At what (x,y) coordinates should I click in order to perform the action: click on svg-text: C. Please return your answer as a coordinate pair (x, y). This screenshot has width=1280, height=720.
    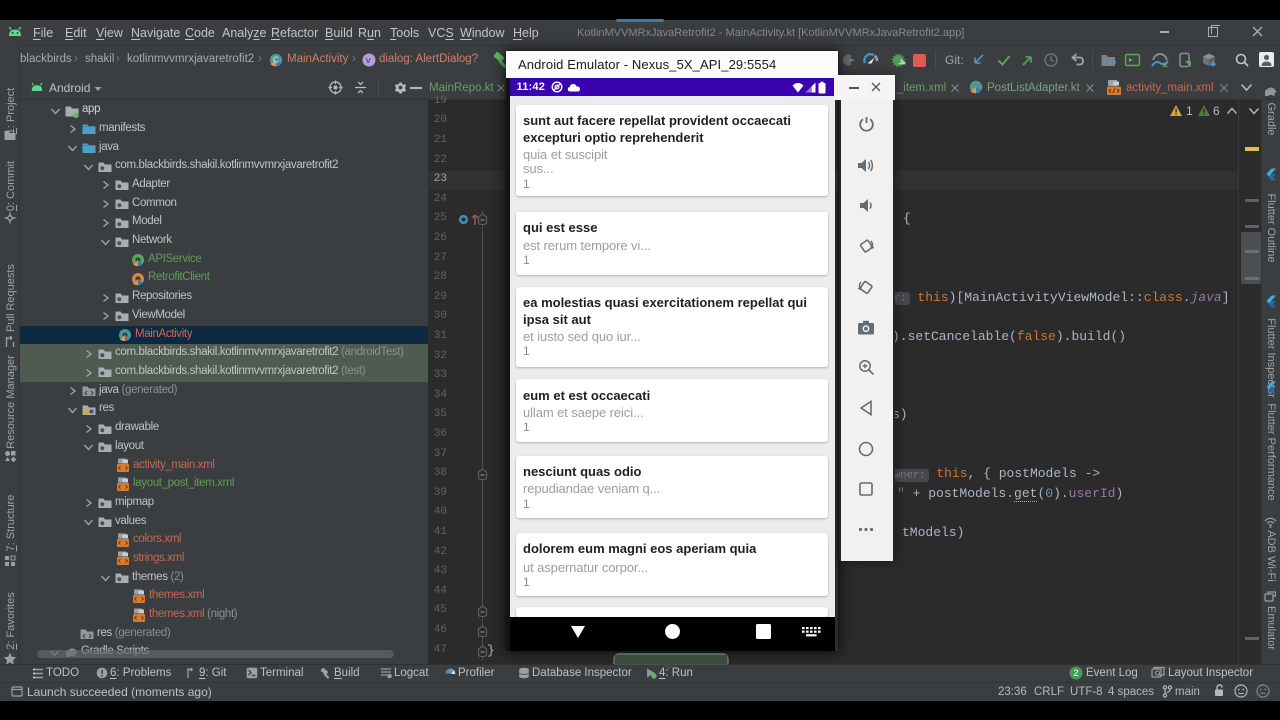
    Looking at the image, I should click on (276, 60).